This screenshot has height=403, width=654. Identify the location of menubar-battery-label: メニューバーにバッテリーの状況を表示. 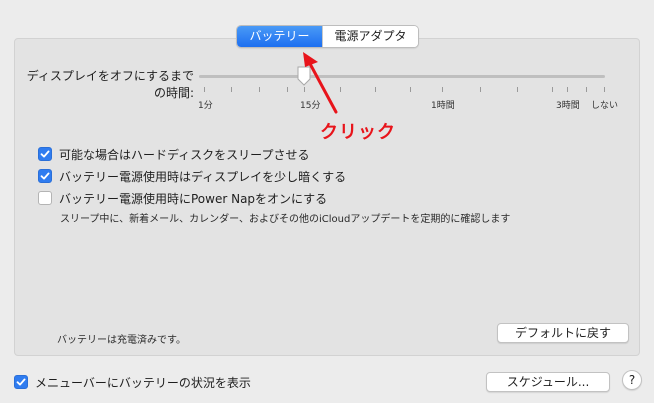
(143, 382).